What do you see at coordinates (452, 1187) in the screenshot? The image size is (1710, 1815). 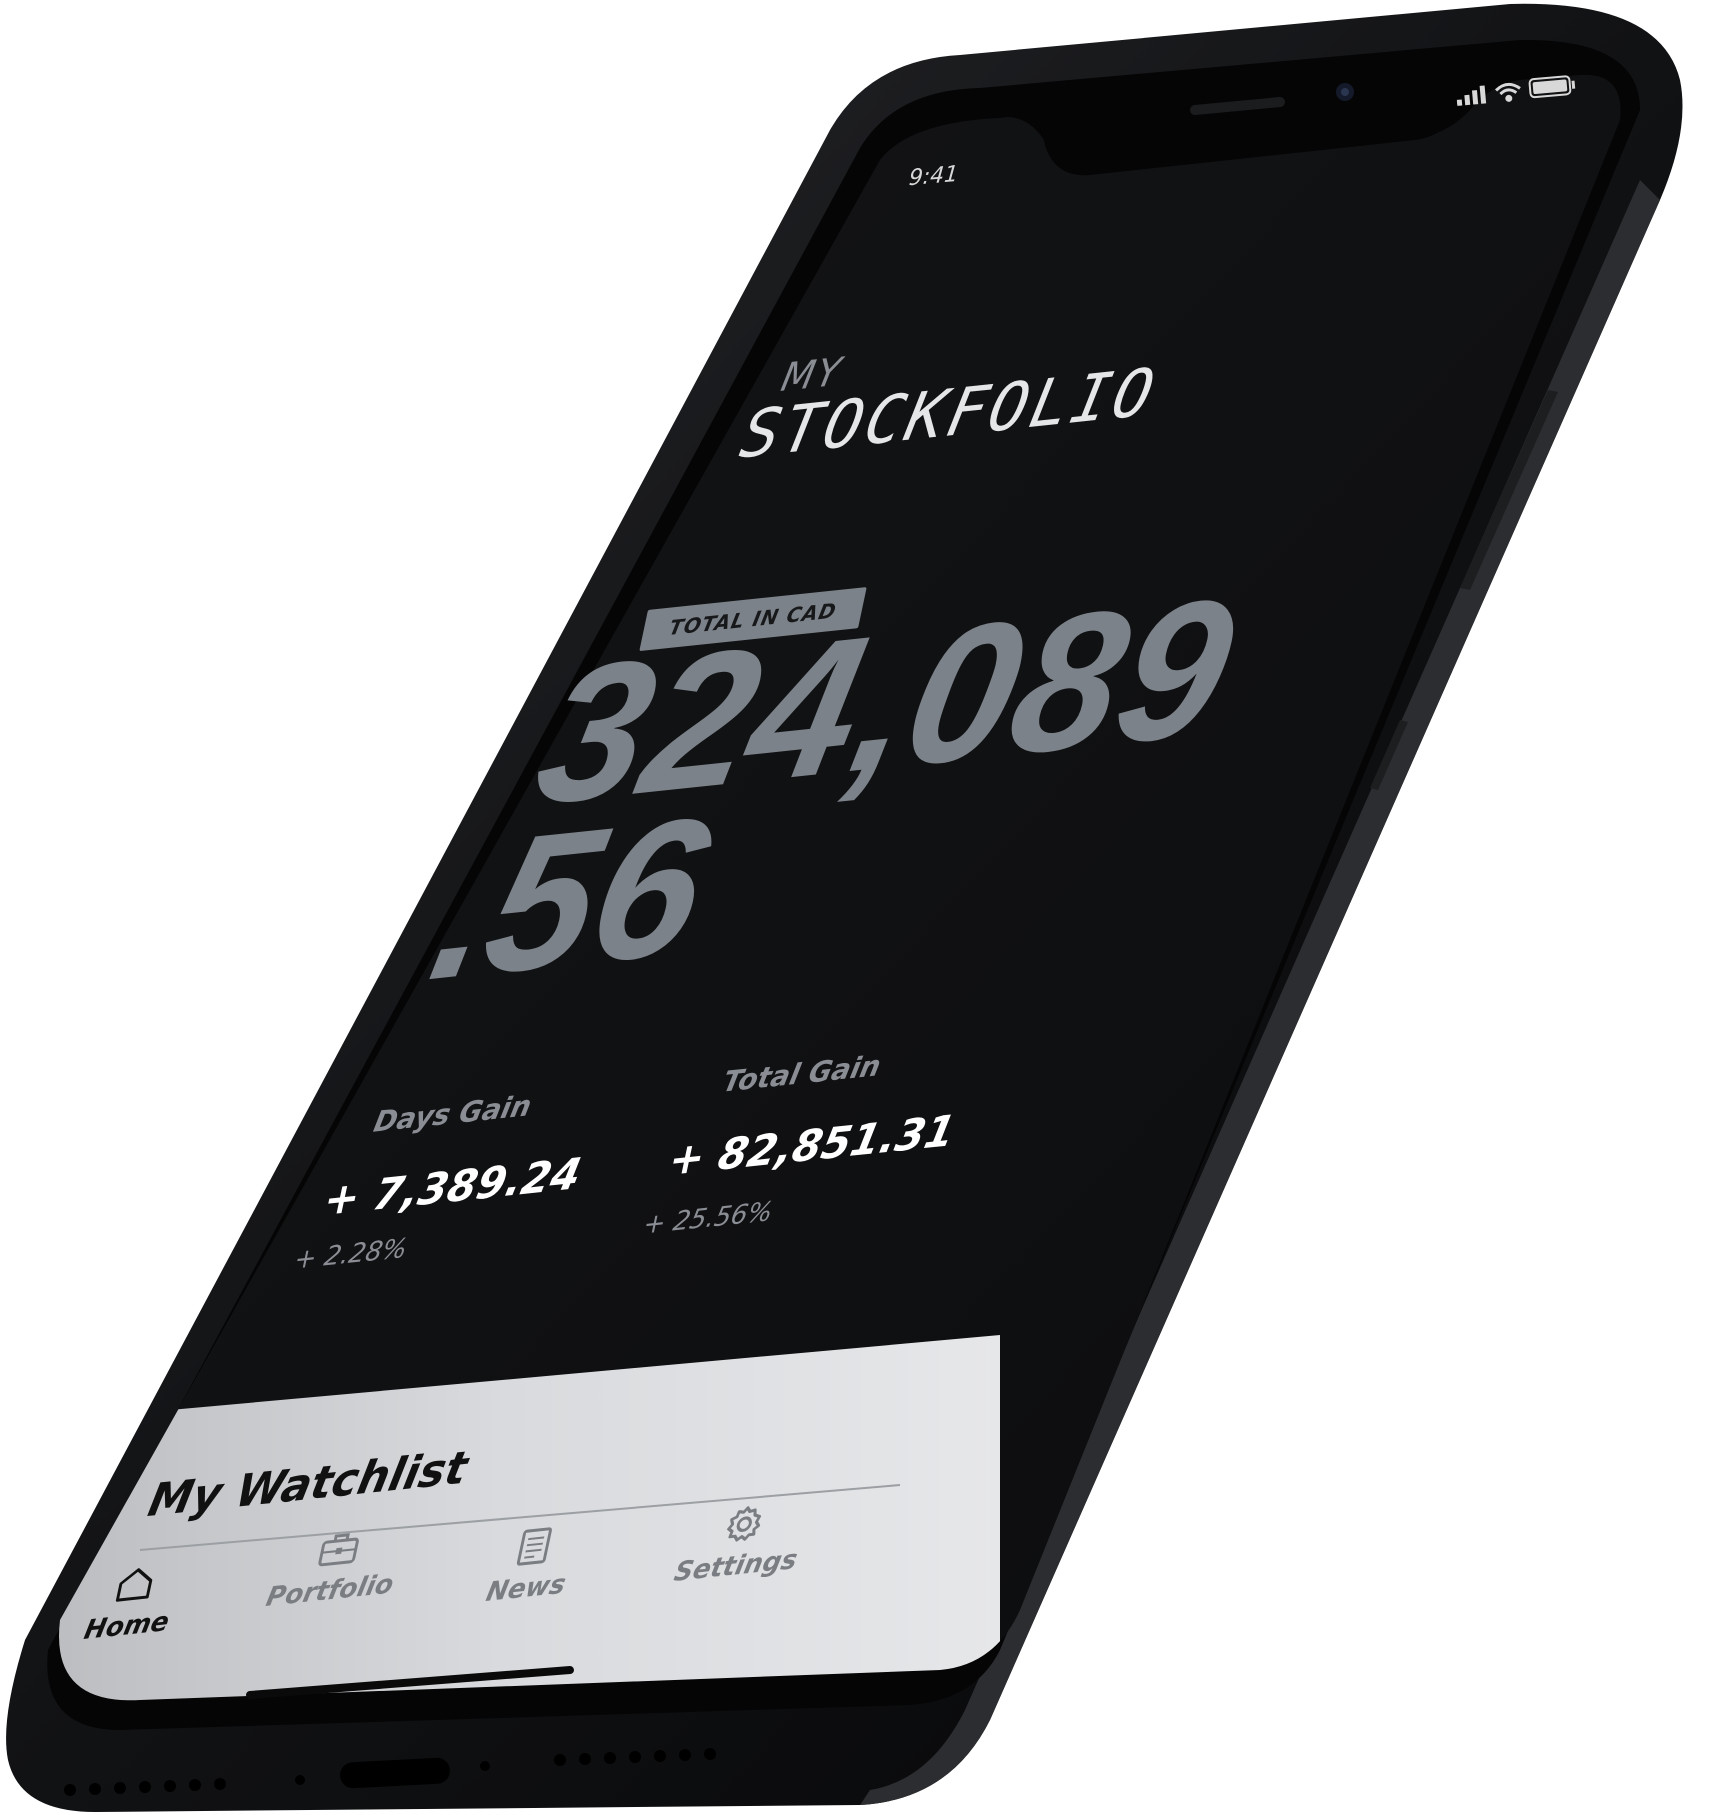 I see `days-gain-value: + 7,389.24` at bounding box center [452, 1187].